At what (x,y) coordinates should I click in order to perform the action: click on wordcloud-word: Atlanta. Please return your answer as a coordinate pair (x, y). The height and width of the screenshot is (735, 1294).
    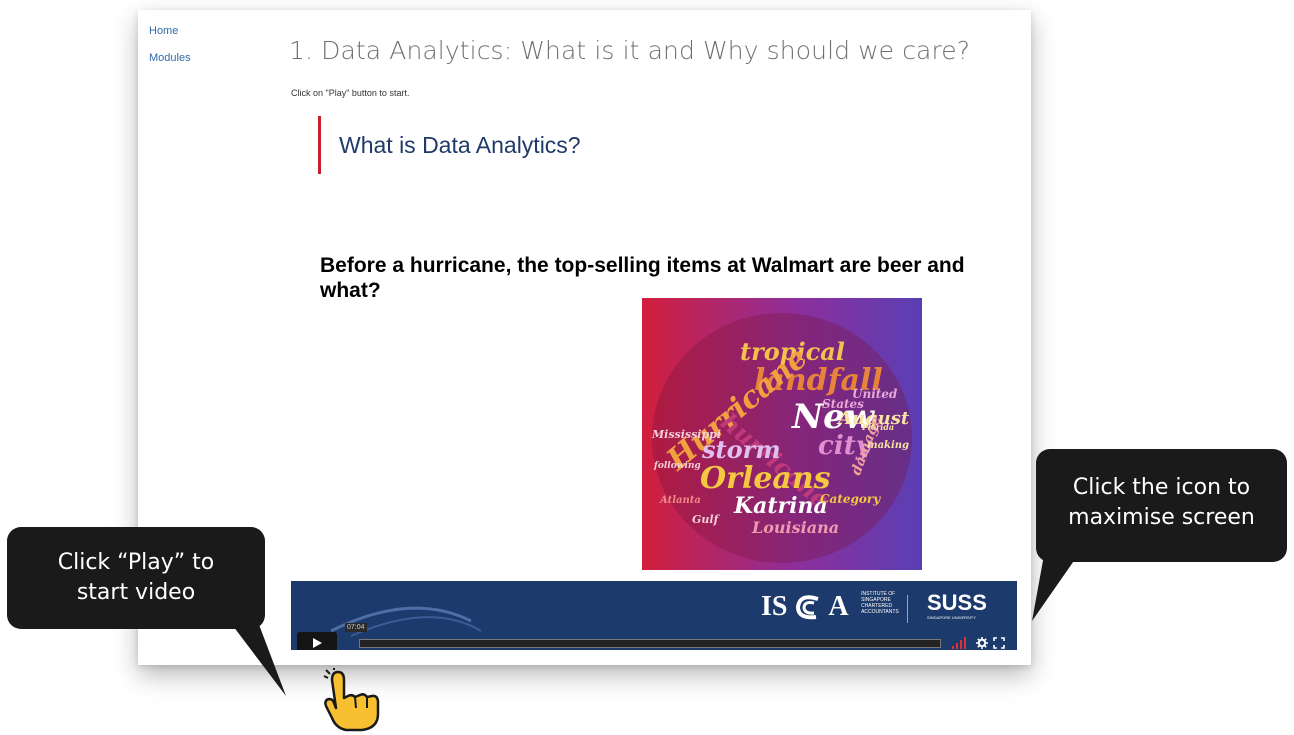
    Looking at the image, I should click on (680, 500).